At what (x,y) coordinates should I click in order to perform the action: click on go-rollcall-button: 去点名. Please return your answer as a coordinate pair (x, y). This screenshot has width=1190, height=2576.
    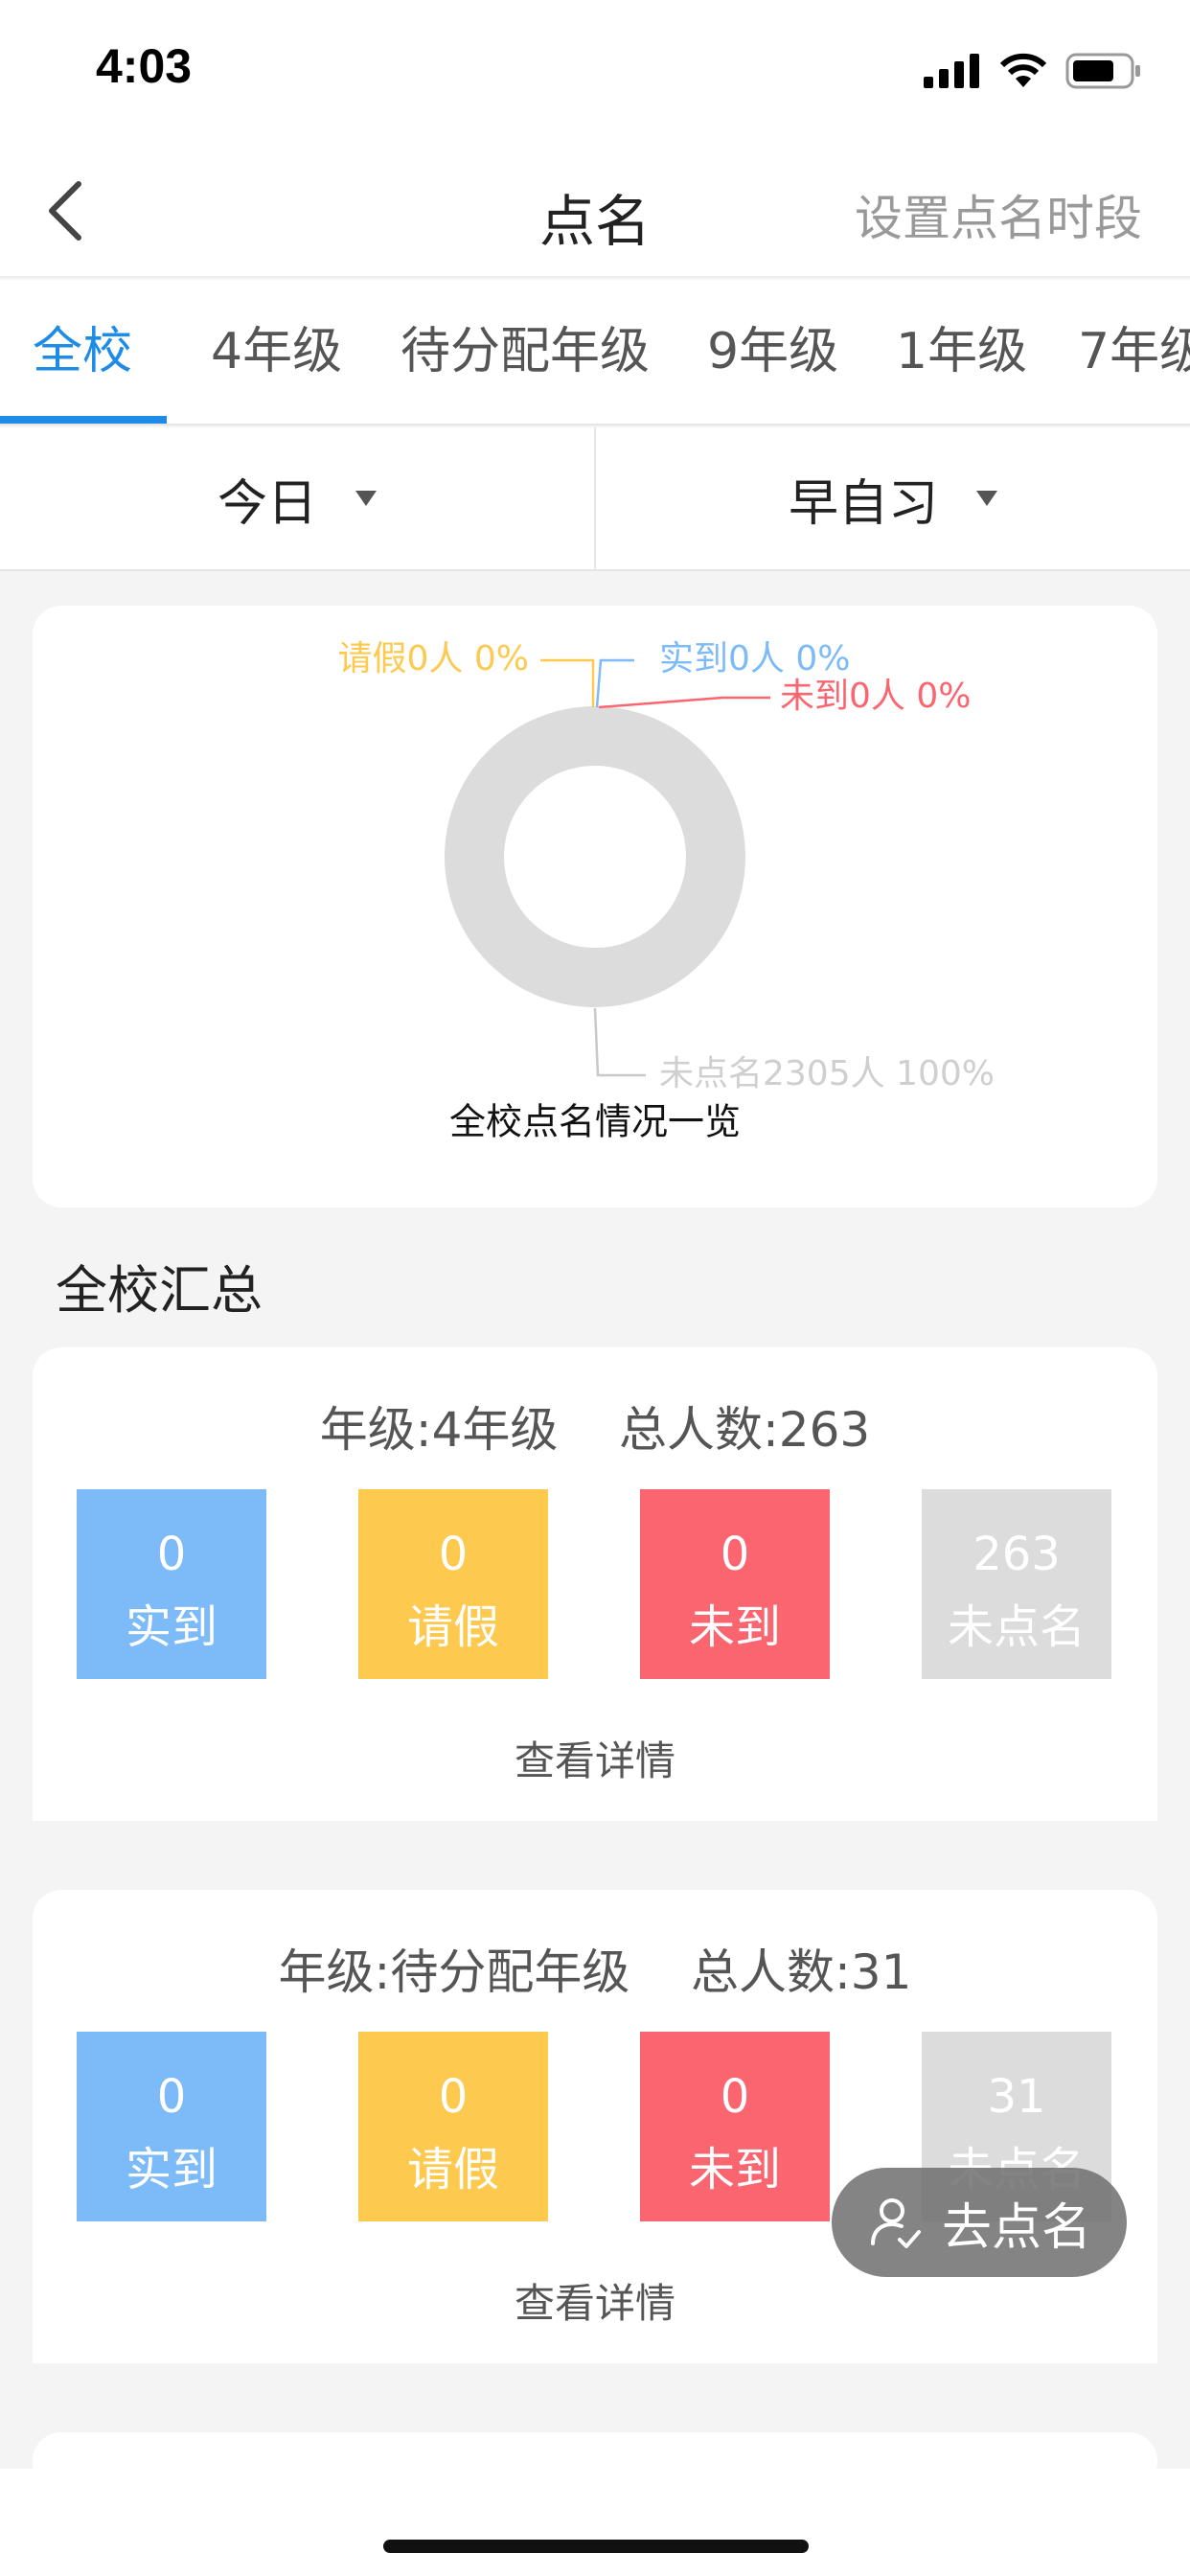
    Looking at the image, I should click on (980, 2222).